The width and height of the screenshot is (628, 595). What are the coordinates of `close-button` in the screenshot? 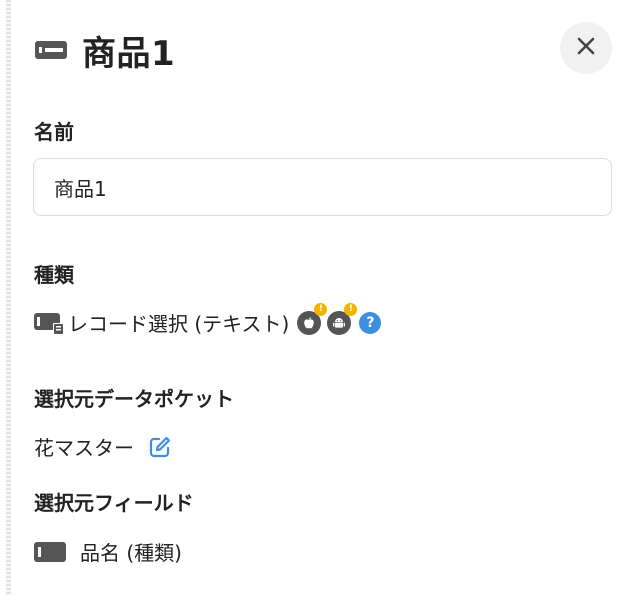 It's located at (586, 48).